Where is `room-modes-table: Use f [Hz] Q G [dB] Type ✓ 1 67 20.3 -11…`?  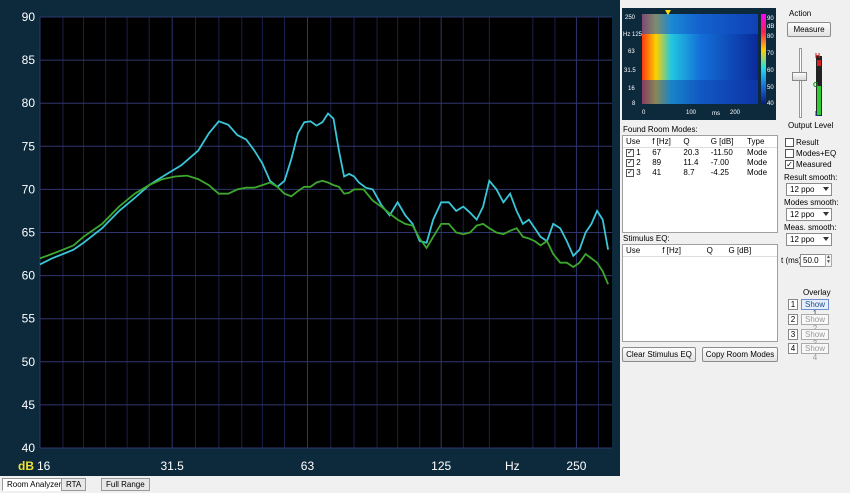
room-modes-table: Use f [Hz] Q G [dB] Type ✓ 1 67 20.3 -11… is located at coordinates (700, 184).